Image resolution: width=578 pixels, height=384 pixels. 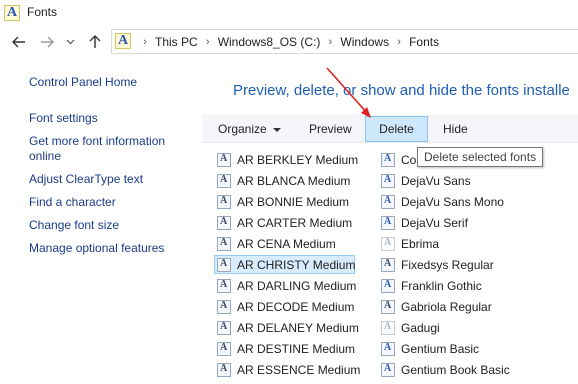 What do you see at coordinates (364, 42) in the screenshot?
I see `breadcrumb-windows: Windows` at bounding box center [364, 42].